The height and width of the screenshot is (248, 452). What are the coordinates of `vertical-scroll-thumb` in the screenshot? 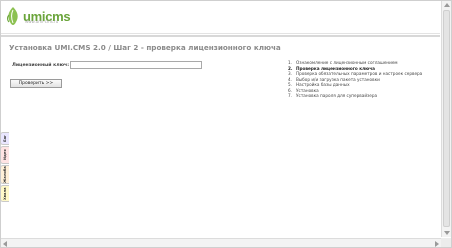 It's located at (446, 118).